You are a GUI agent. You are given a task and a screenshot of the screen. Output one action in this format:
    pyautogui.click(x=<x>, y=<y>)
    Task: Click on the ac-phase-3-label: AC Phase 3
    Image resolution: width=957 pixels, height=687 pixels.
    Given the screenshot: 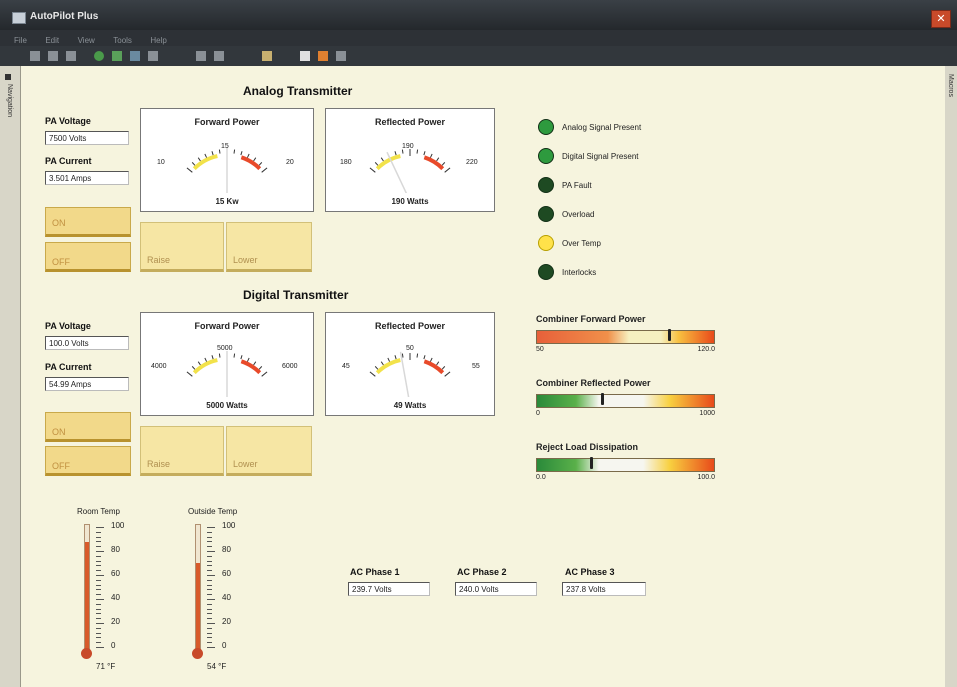 What is the action you would take?
    pyautogui.click(x=590, y=572)
    